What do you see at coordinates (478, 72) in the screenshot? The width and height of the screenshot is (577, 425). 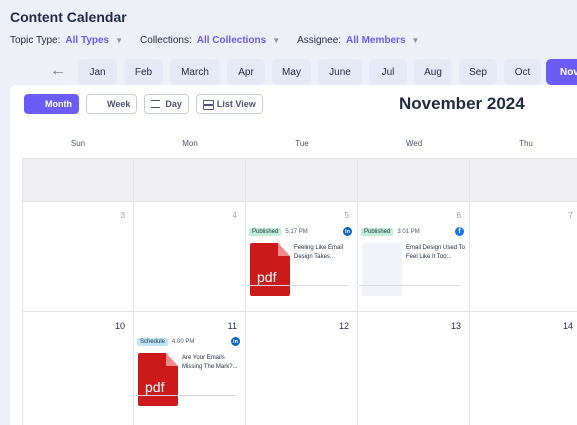 I see `month-tab-sep: Sep` at bounding box center [478, 72].